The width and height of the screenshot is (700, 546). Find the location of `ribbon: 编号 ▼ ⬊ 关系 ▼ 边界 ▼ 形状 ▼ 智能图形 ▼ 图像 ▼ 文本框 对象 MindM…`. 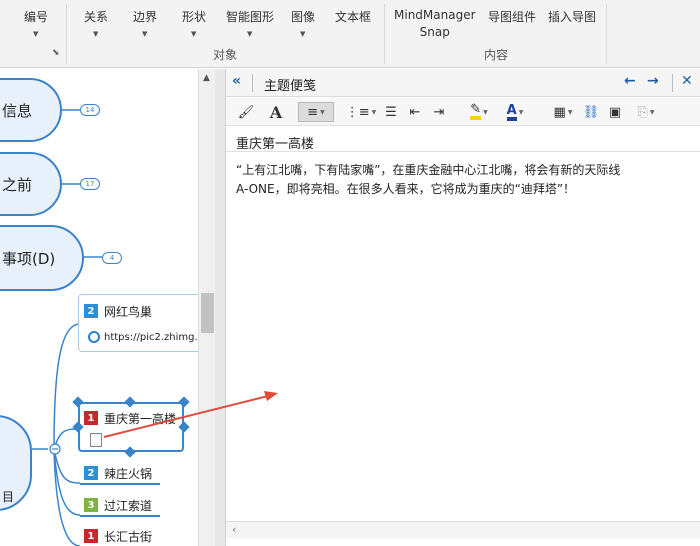

ribbon: 编号 ▼ ⬊ 关系 ▼ 边界 ▼ 形状 ▼ 智能图形 ▼ 图像 ▼ 文本框 对象 MindM… is located at coordinates (350, 34).